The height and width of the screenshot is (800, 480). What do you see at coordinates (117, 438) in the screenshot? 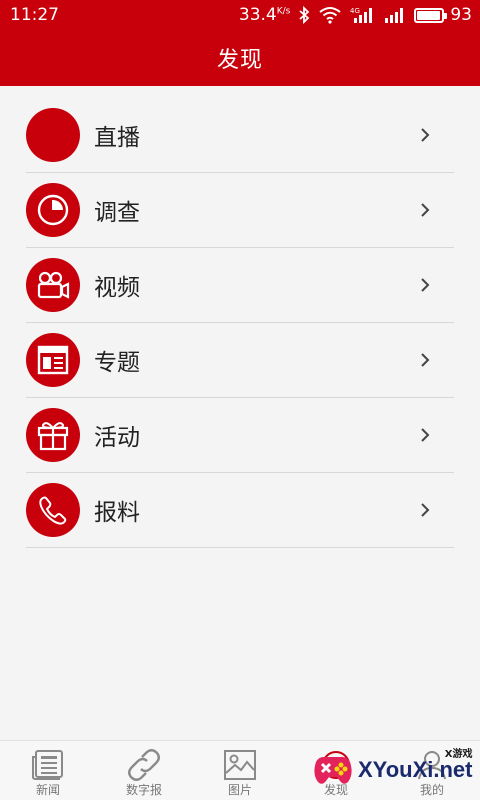
I see `menu-item-label: 活动` at bounding box center [117, 438].